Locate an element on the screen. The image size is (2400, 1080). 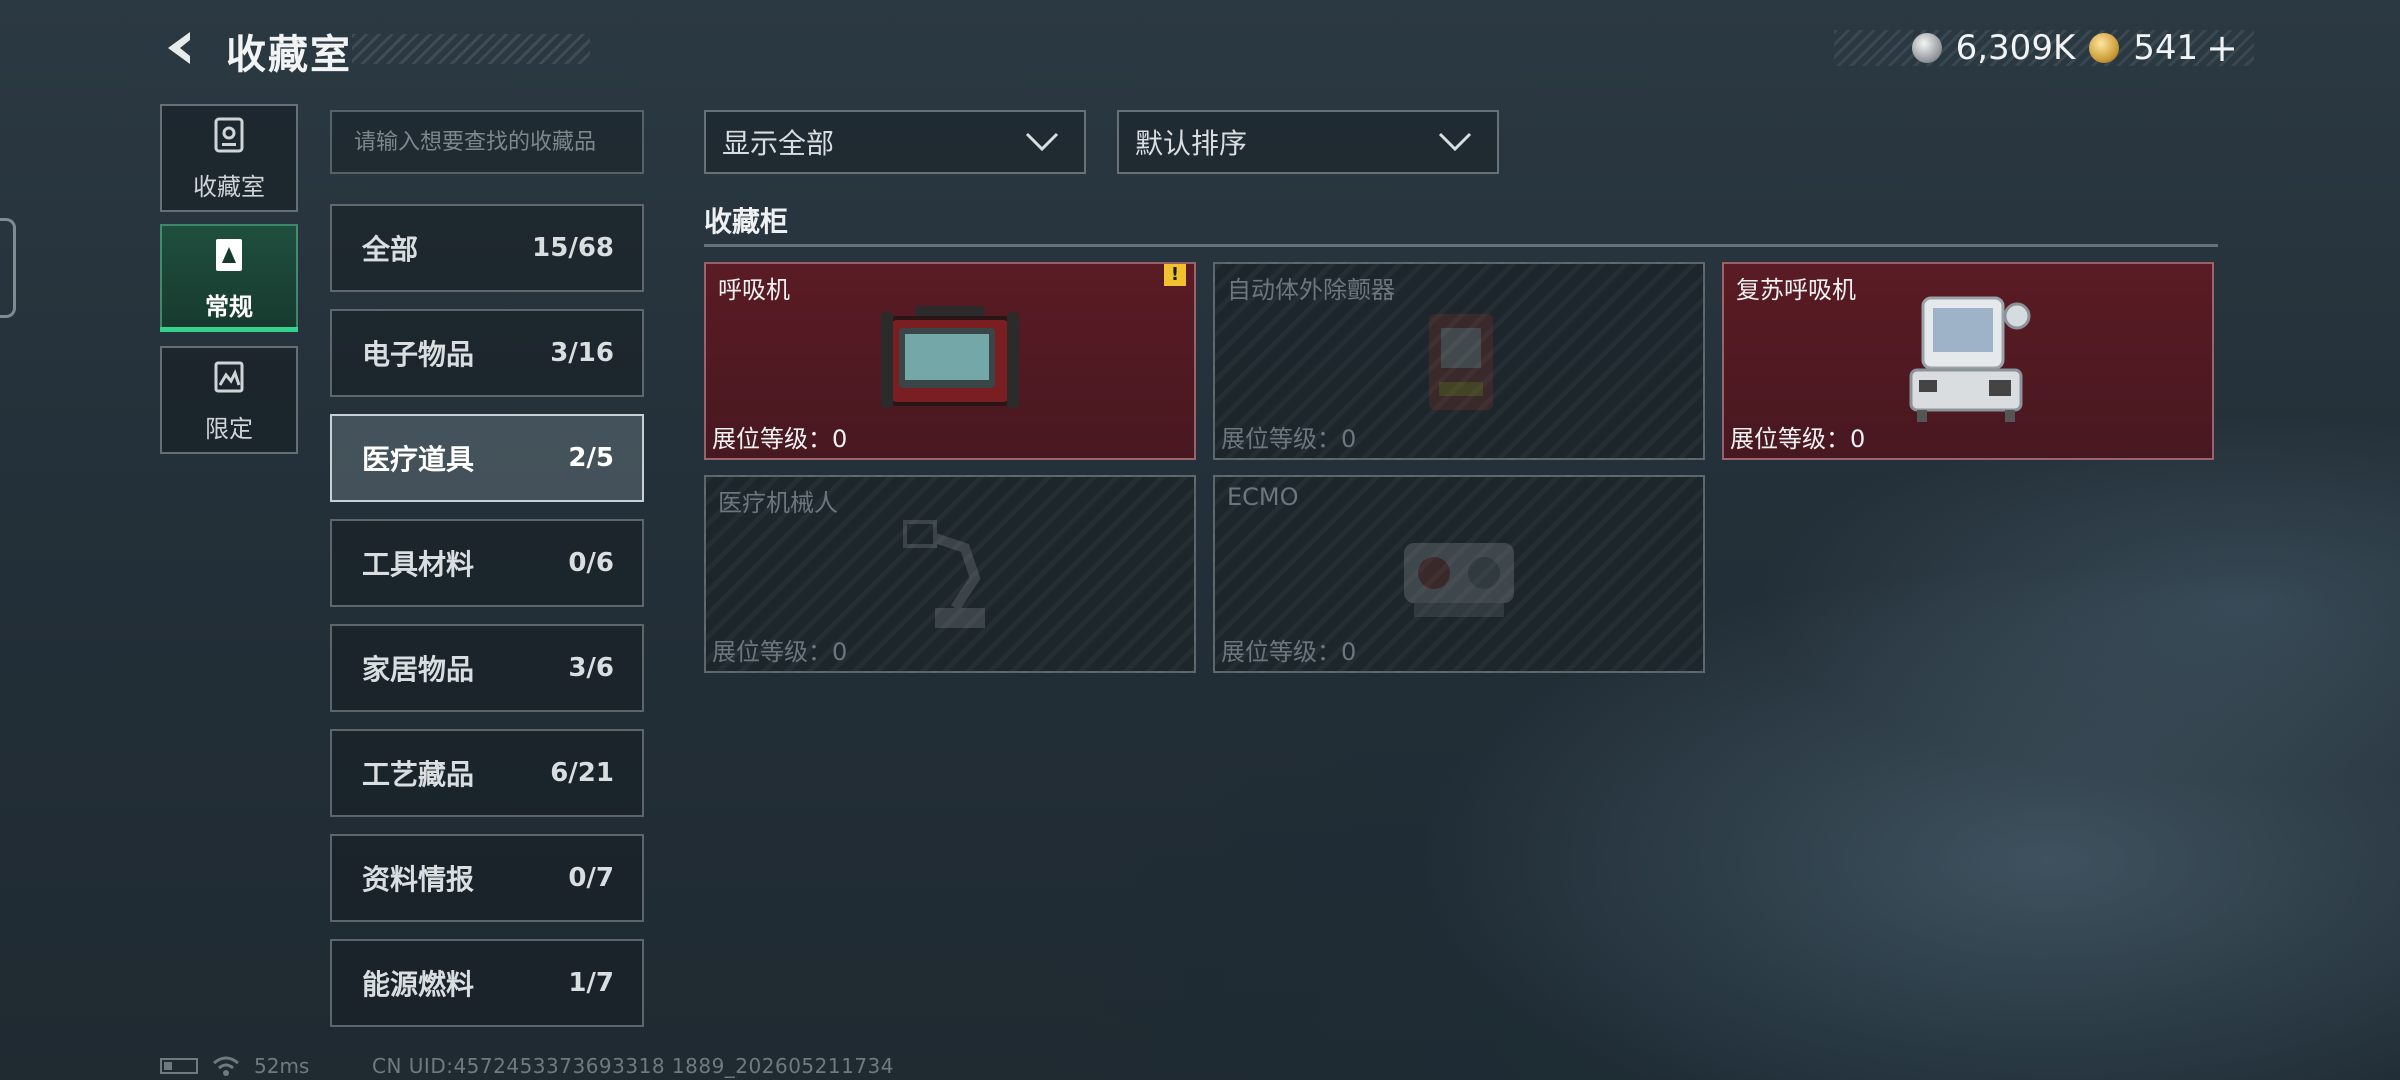
nav-active-indicator is located at coordinates (229, 329).